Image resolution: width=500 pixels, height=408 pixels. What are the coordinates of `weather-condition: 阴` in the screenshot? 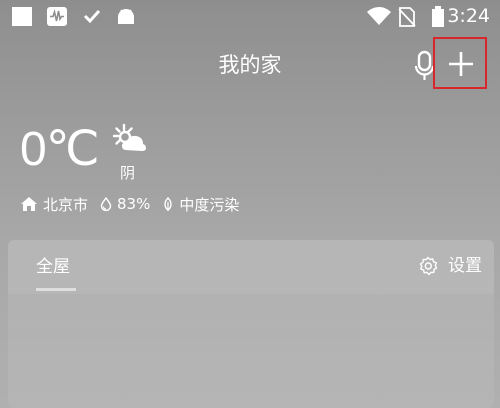 It's located at (128, 173).